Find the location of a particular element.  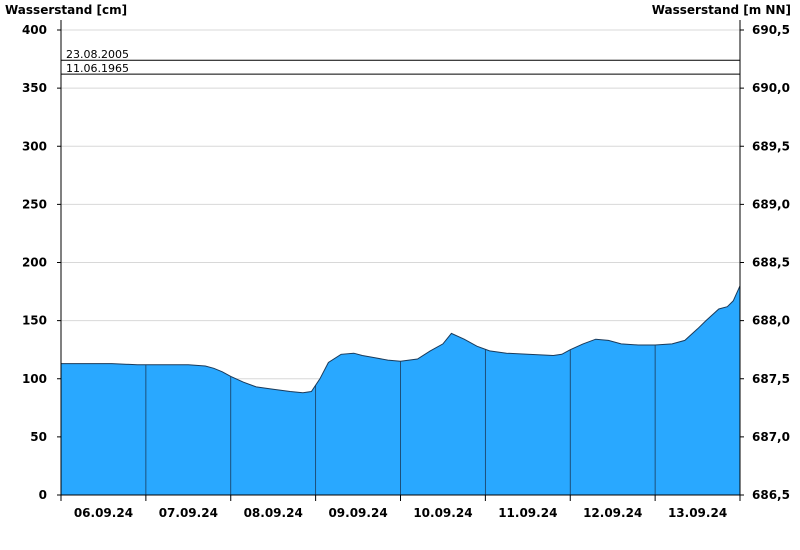

y-tick-label-right: 690,5 is located at coordinates (771, 30).